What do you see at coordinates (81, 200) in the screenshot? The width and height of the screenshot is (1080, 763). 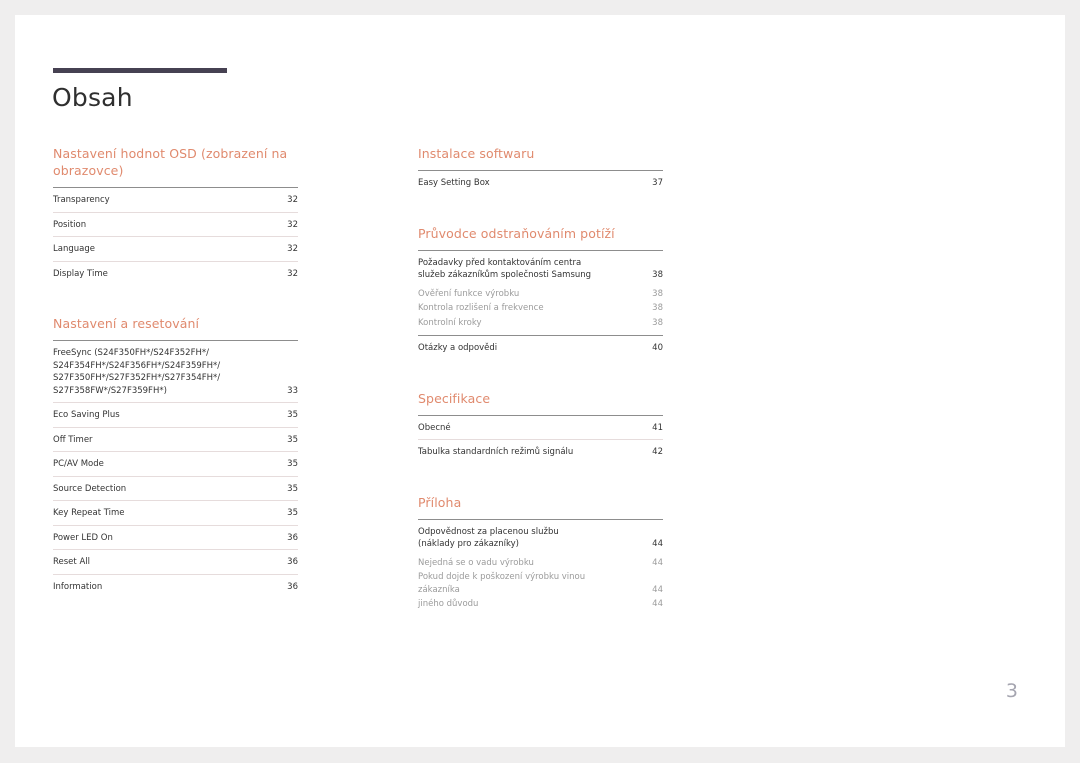 I see `toc-entry-label: Transparency` at bounding box center [81, 200].